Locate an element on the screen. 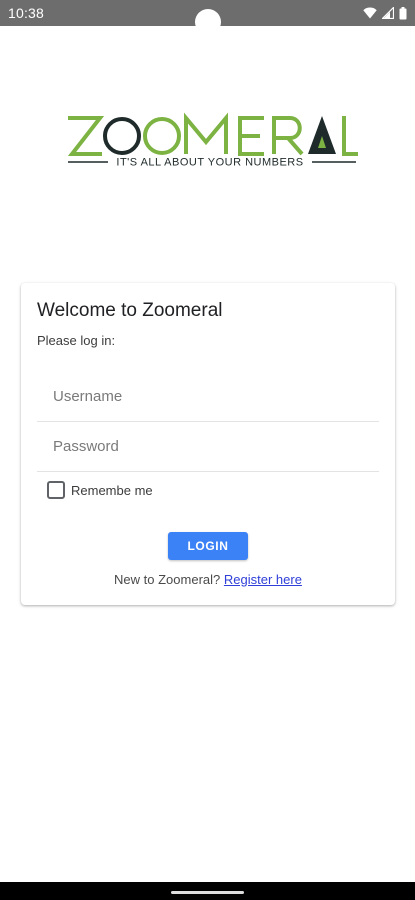 The image size is (415, 900). status-icons is located at coordinates (385, 13).